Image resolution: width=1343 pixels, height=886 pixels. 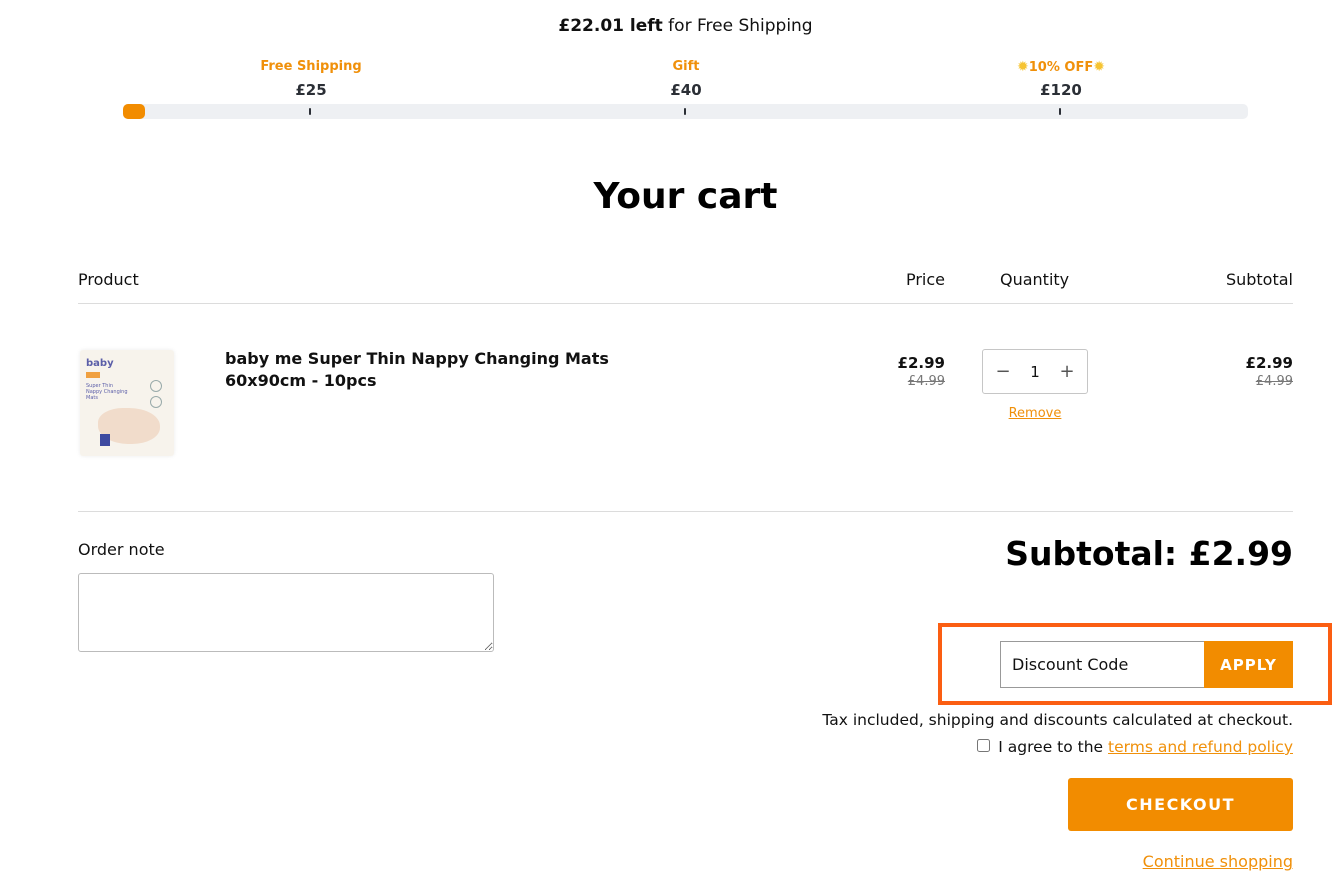 I want to click on quantity-stepper: − 1 +, so click(x=1035, y=371).